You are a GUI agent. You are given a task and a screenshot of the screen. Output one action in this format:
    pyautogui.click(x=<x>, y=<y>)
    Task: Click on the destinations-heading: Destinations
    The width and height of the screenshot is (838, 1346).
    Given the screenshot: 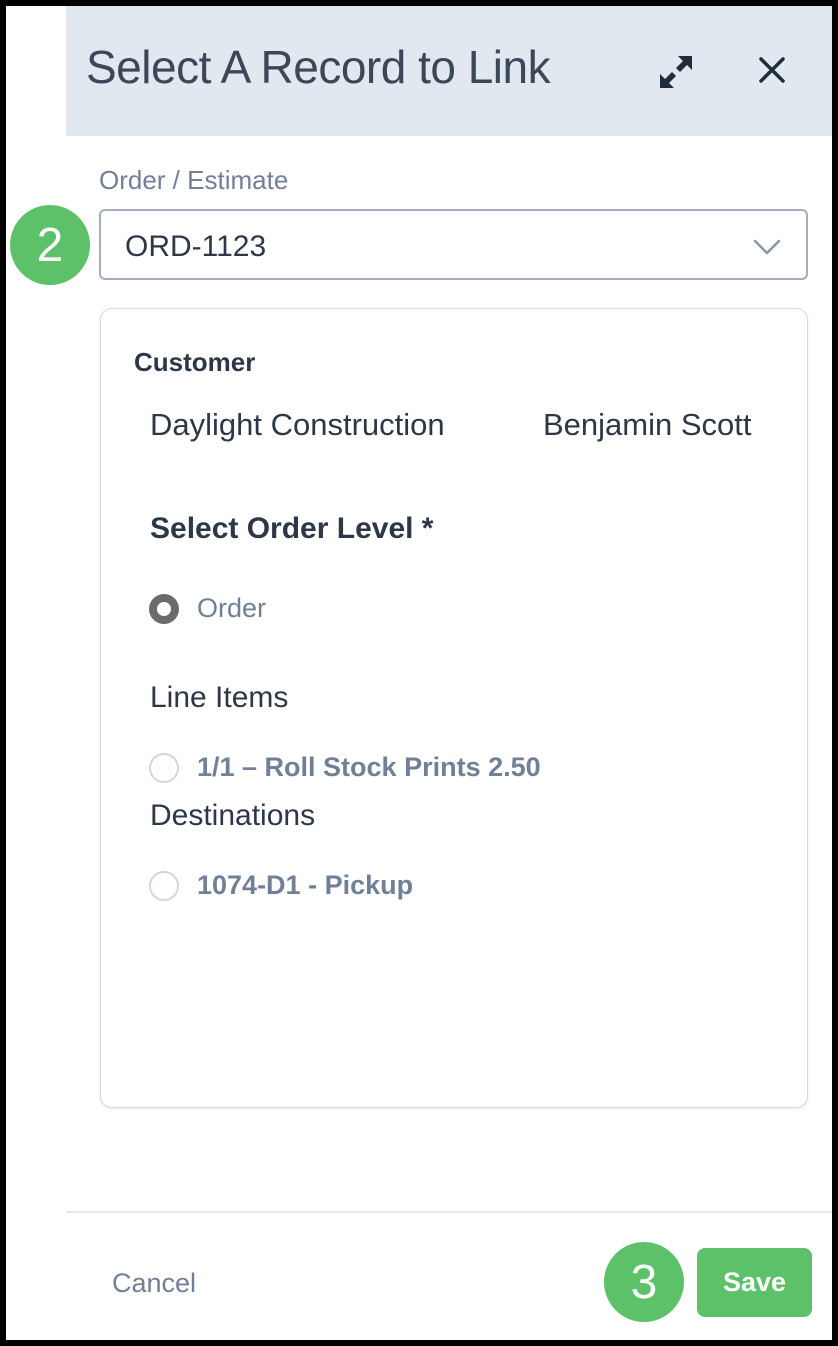 What is the action you would take?
    pyautogui.click(x=233, y=815)
    